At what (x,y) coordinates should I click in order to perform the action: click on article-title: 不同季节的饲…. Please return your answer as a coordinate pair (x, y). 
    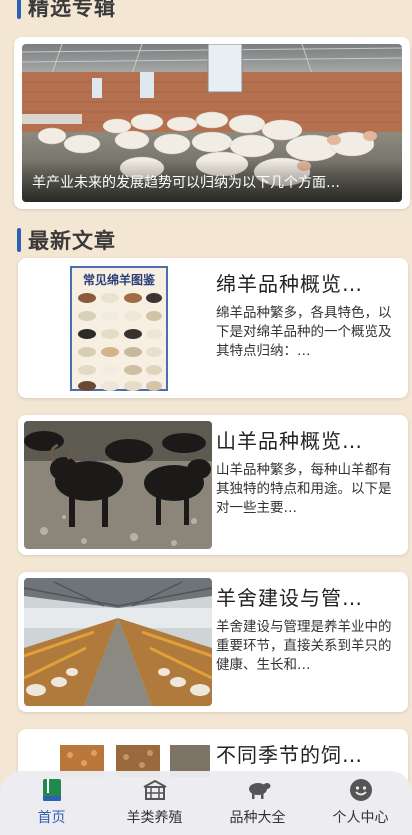
    Looking at the image, I should click on (289, 755).